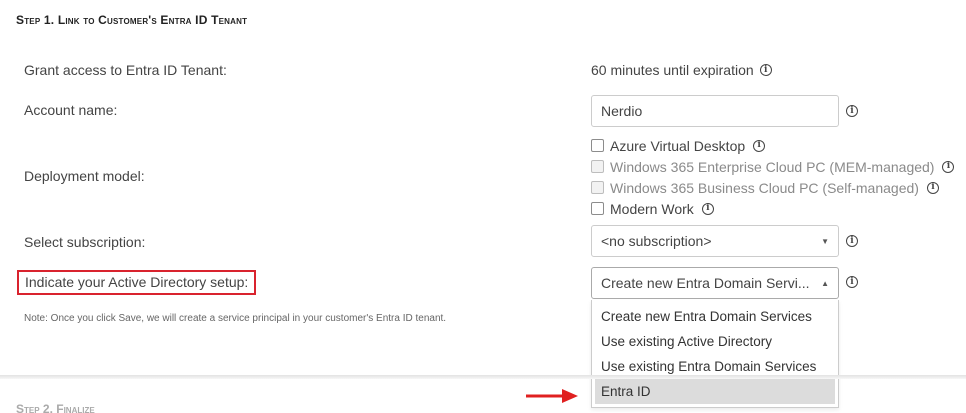  Describe the element at coordinates (125, 70) in the screenshot. I see `grant-access-label: Grant access to Entra ID Tenant:` at that location.